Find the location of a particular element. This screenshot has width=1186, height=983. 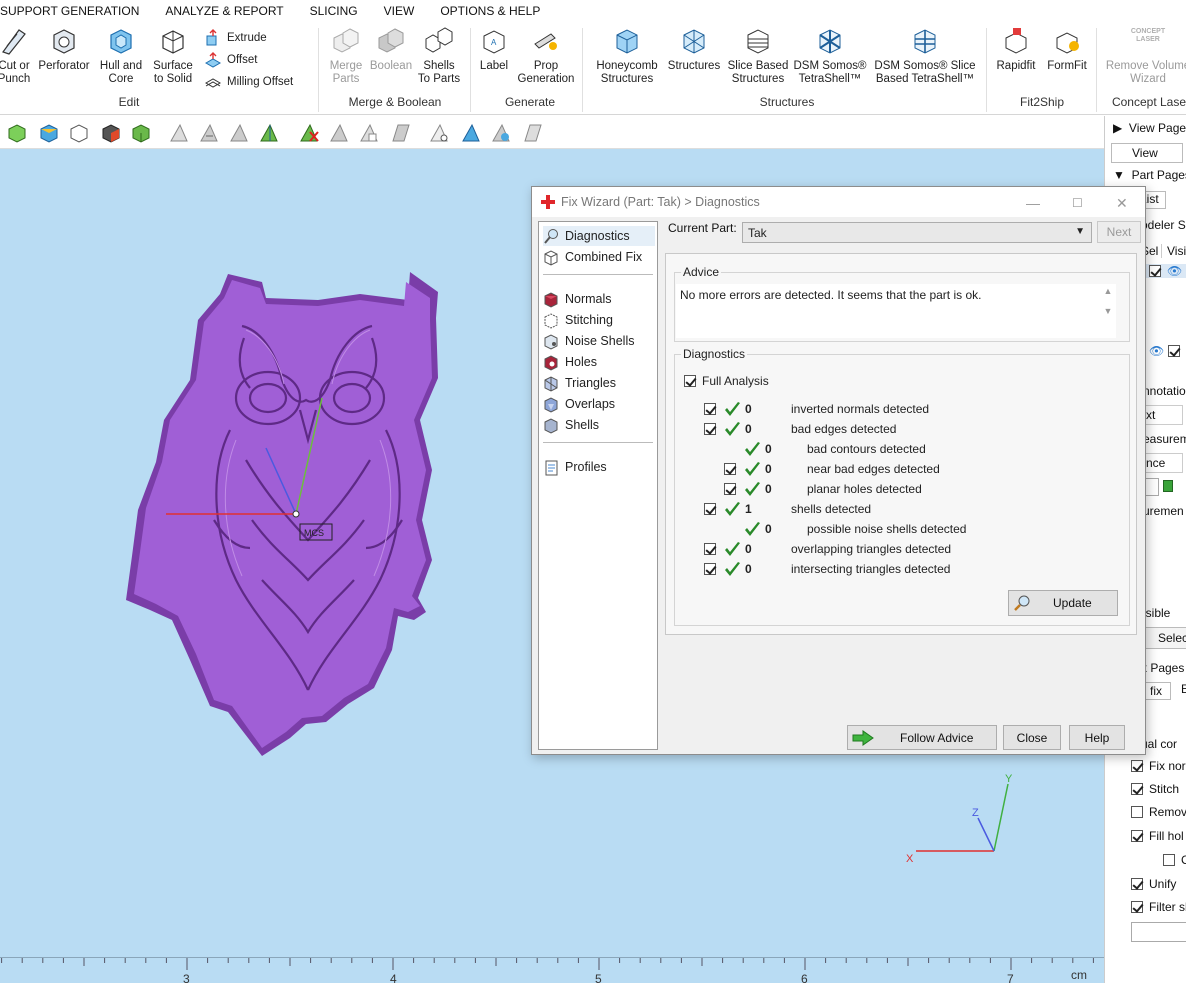

view-front-icon is located at coordinates (17, 133).